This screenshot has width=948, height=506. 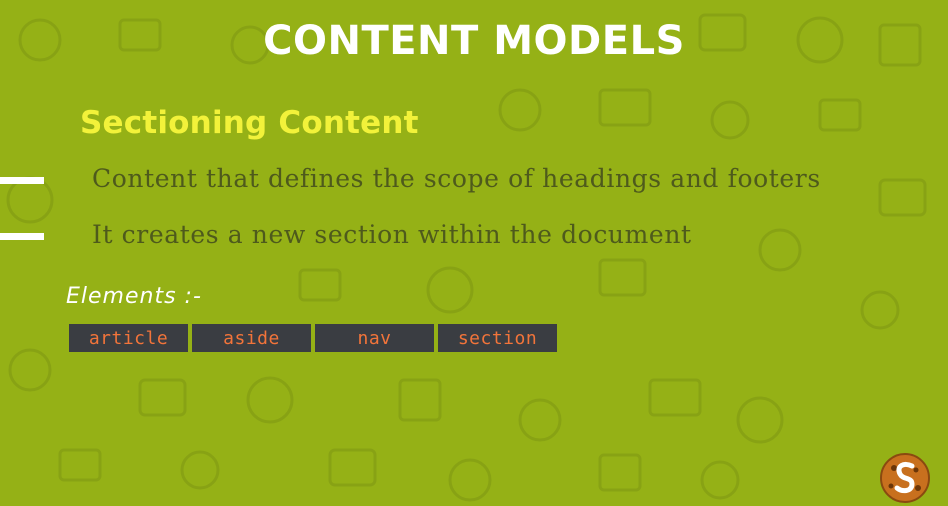 What do you see at coordinates (134, 296) in the screenshot?
I see `elements-label: Elements :-` at bounding box center [134, 296].